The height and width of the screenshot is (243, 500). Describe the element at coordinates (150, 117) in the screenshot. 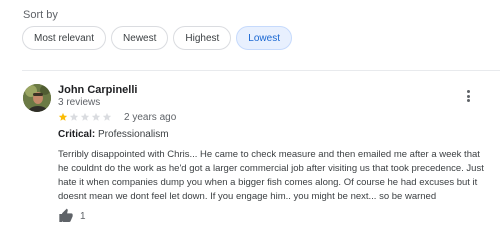

I see `review-date: 2 years ago` at that location.